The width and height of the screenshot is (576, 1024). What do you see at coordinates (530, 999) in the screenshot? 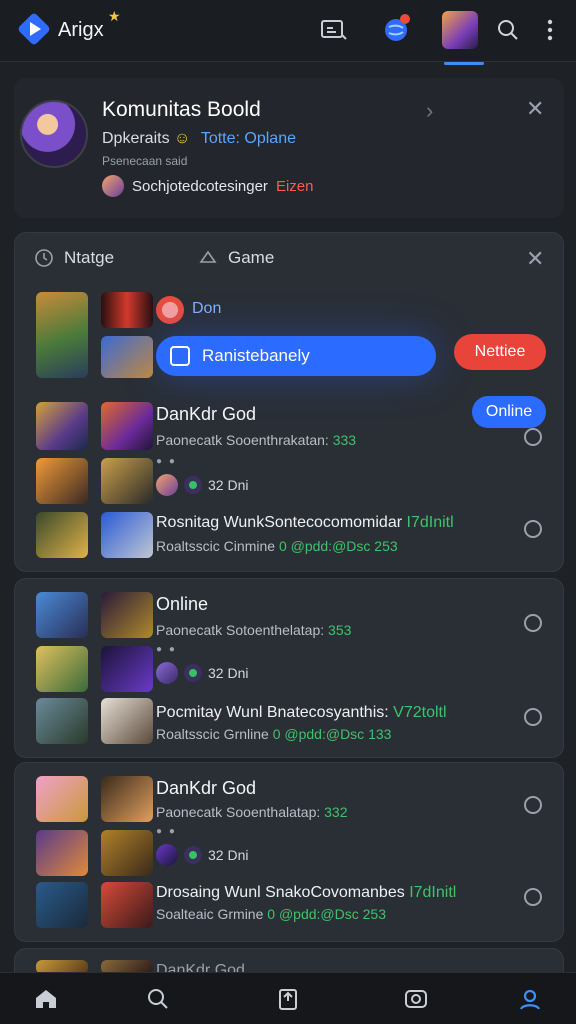
I see `profile-icon` at bounding box center [530, 999].